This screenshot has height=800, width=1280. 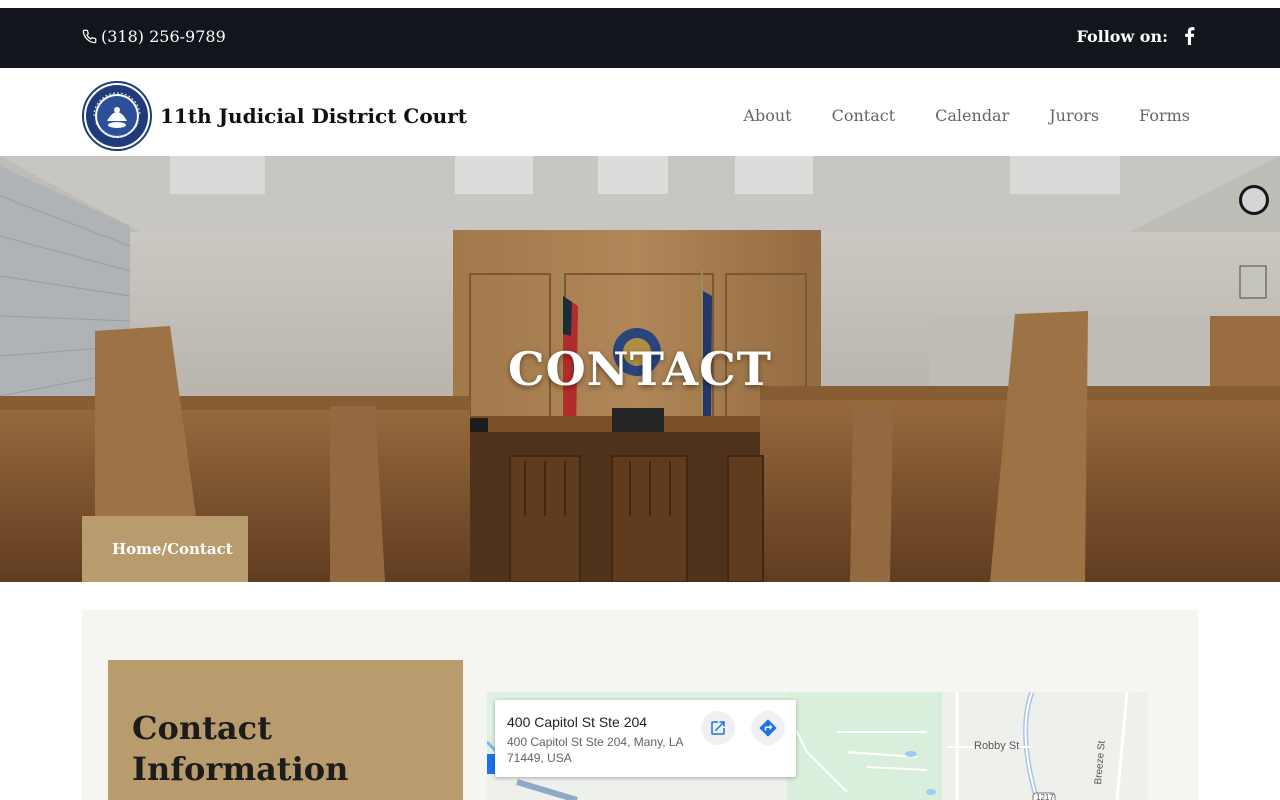 I want to click on follow-label: Follow on:, so click(x=1122, y=36).